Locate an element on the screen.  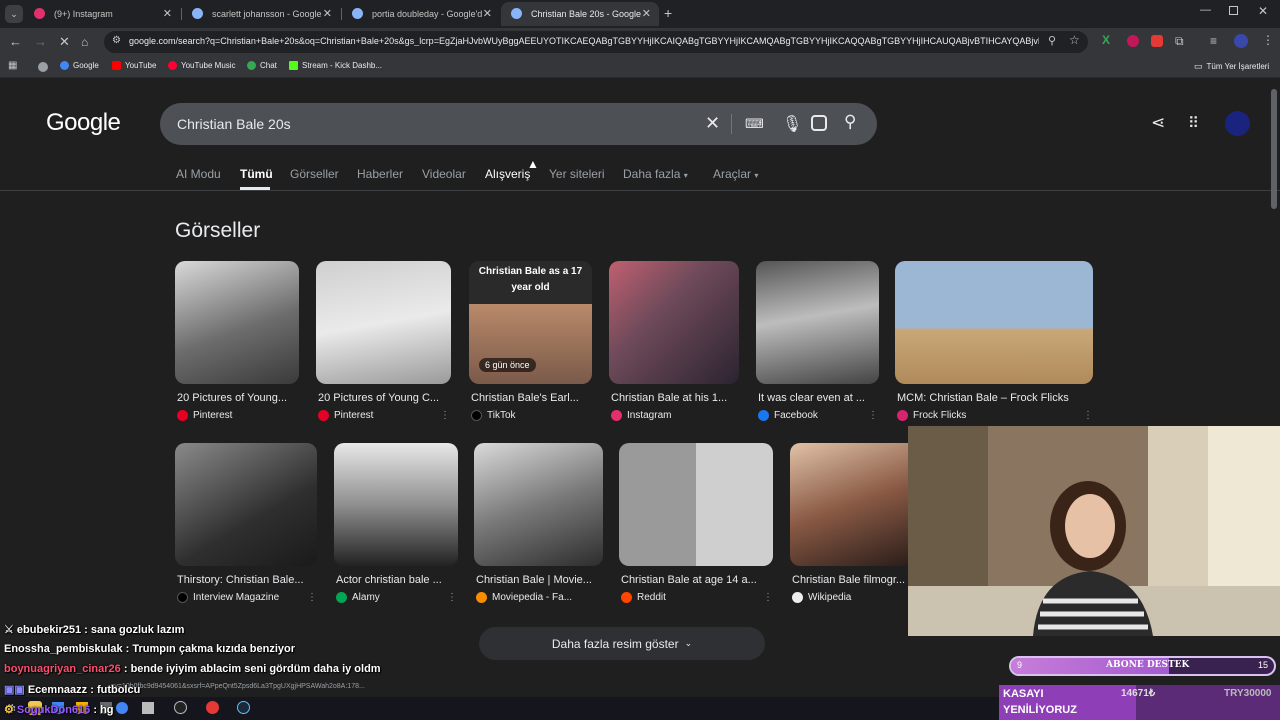
tab-videos: Videolar is located at coordinates (444, 174).